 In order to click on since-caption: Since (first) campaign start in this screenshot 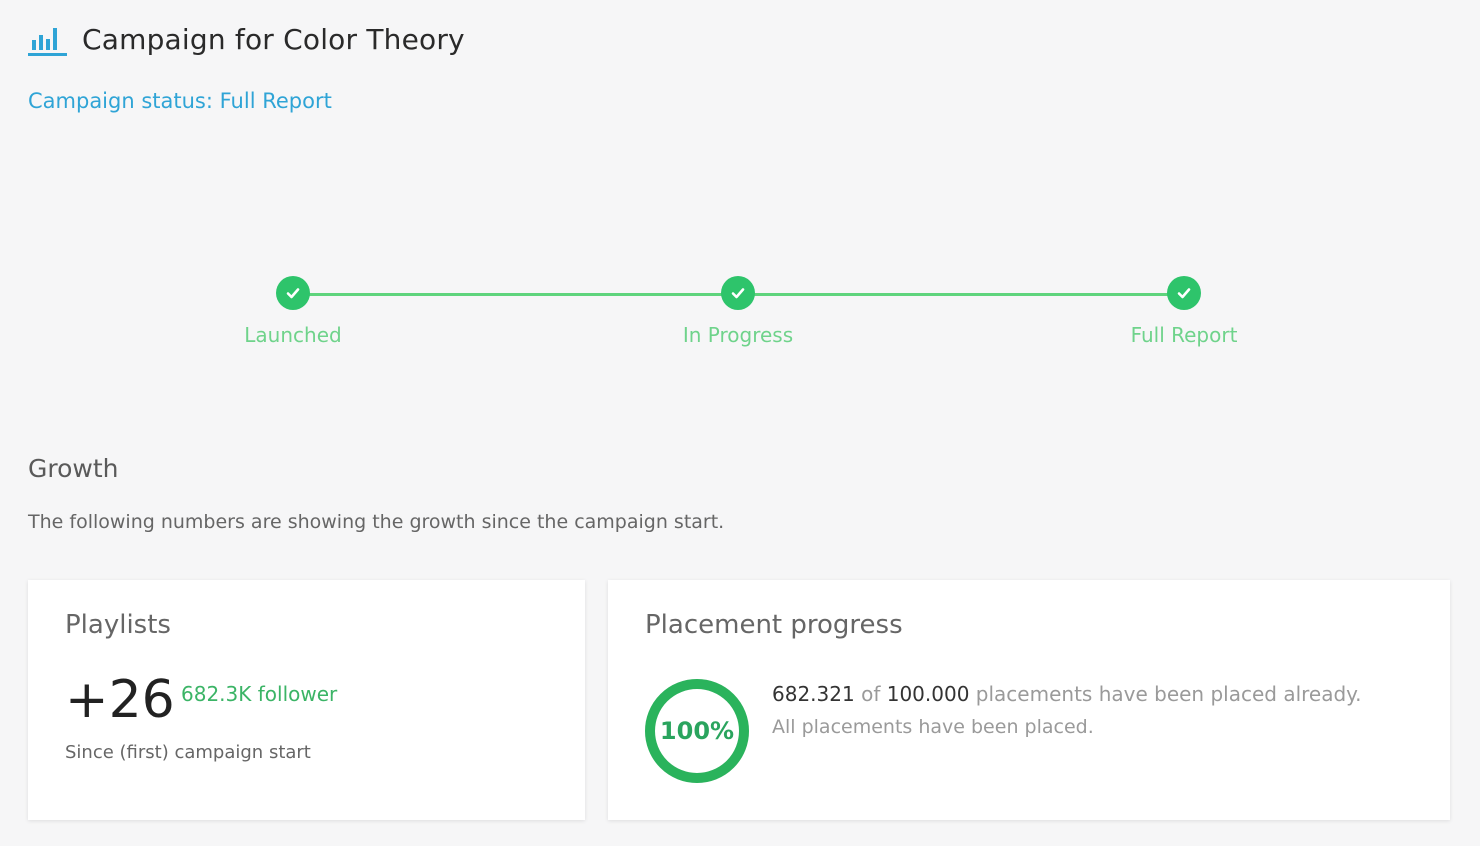, I will do `click(188, 752)`.